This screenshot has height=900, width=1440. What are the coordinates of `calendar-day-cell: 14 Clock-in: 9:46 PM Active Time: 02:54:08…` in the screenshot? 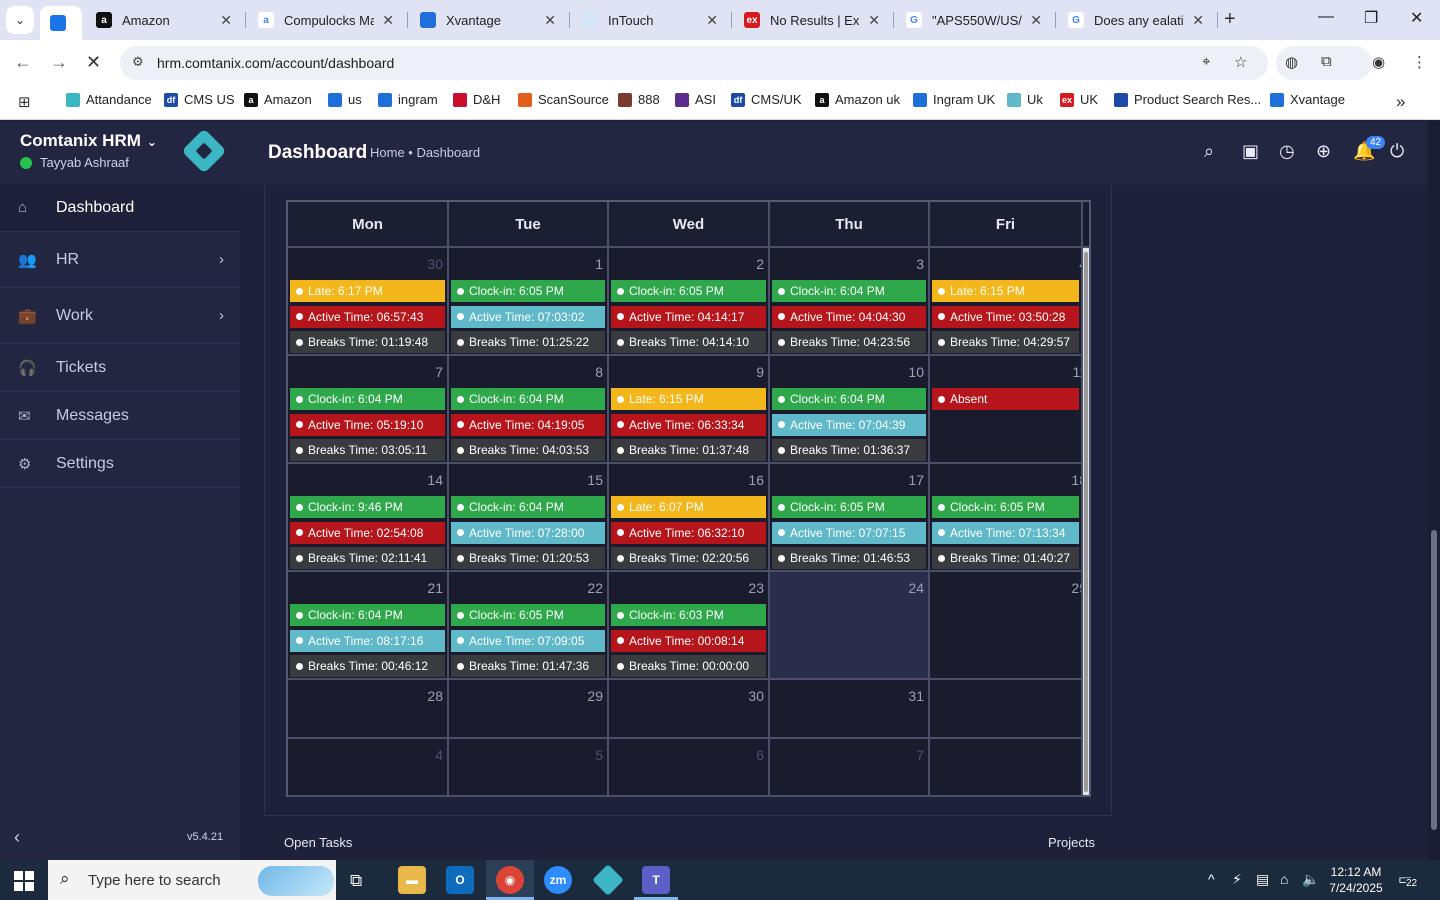 It's located at (368, 518).